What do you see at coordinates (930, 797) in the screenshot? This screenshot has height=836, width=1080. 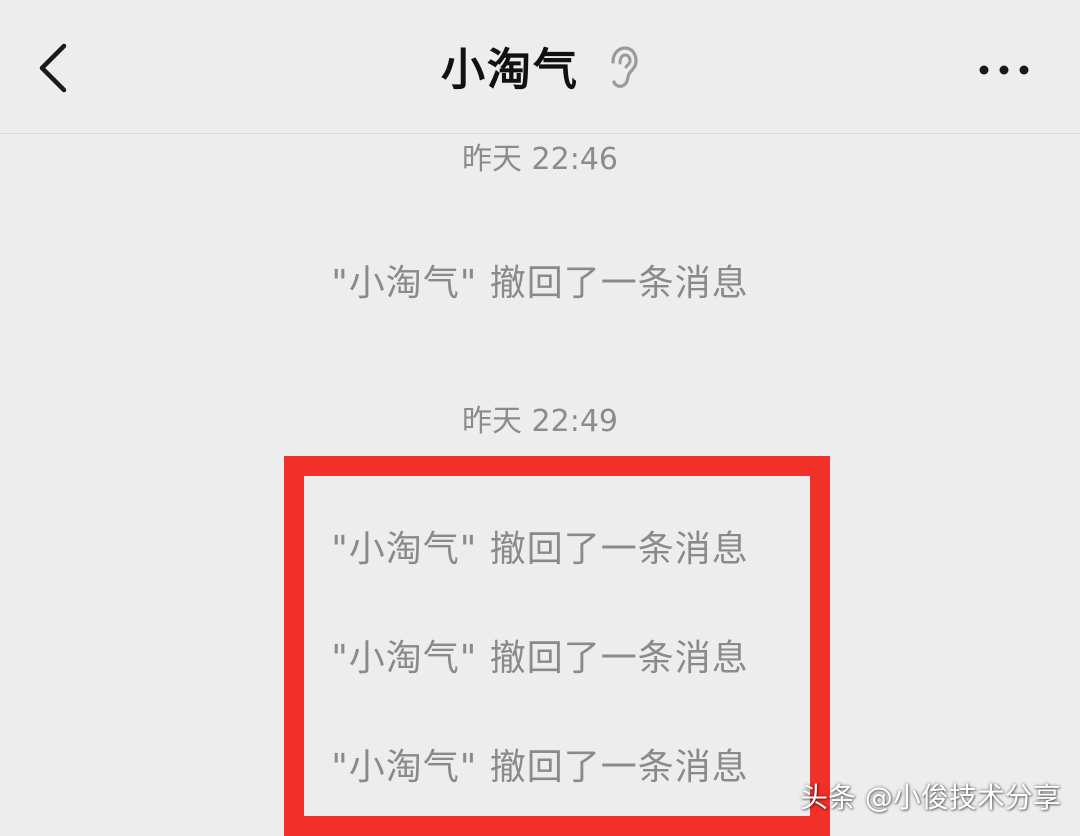 I see `watermark: 头条 @小俊技术分享` at bounding box center [930, 797].